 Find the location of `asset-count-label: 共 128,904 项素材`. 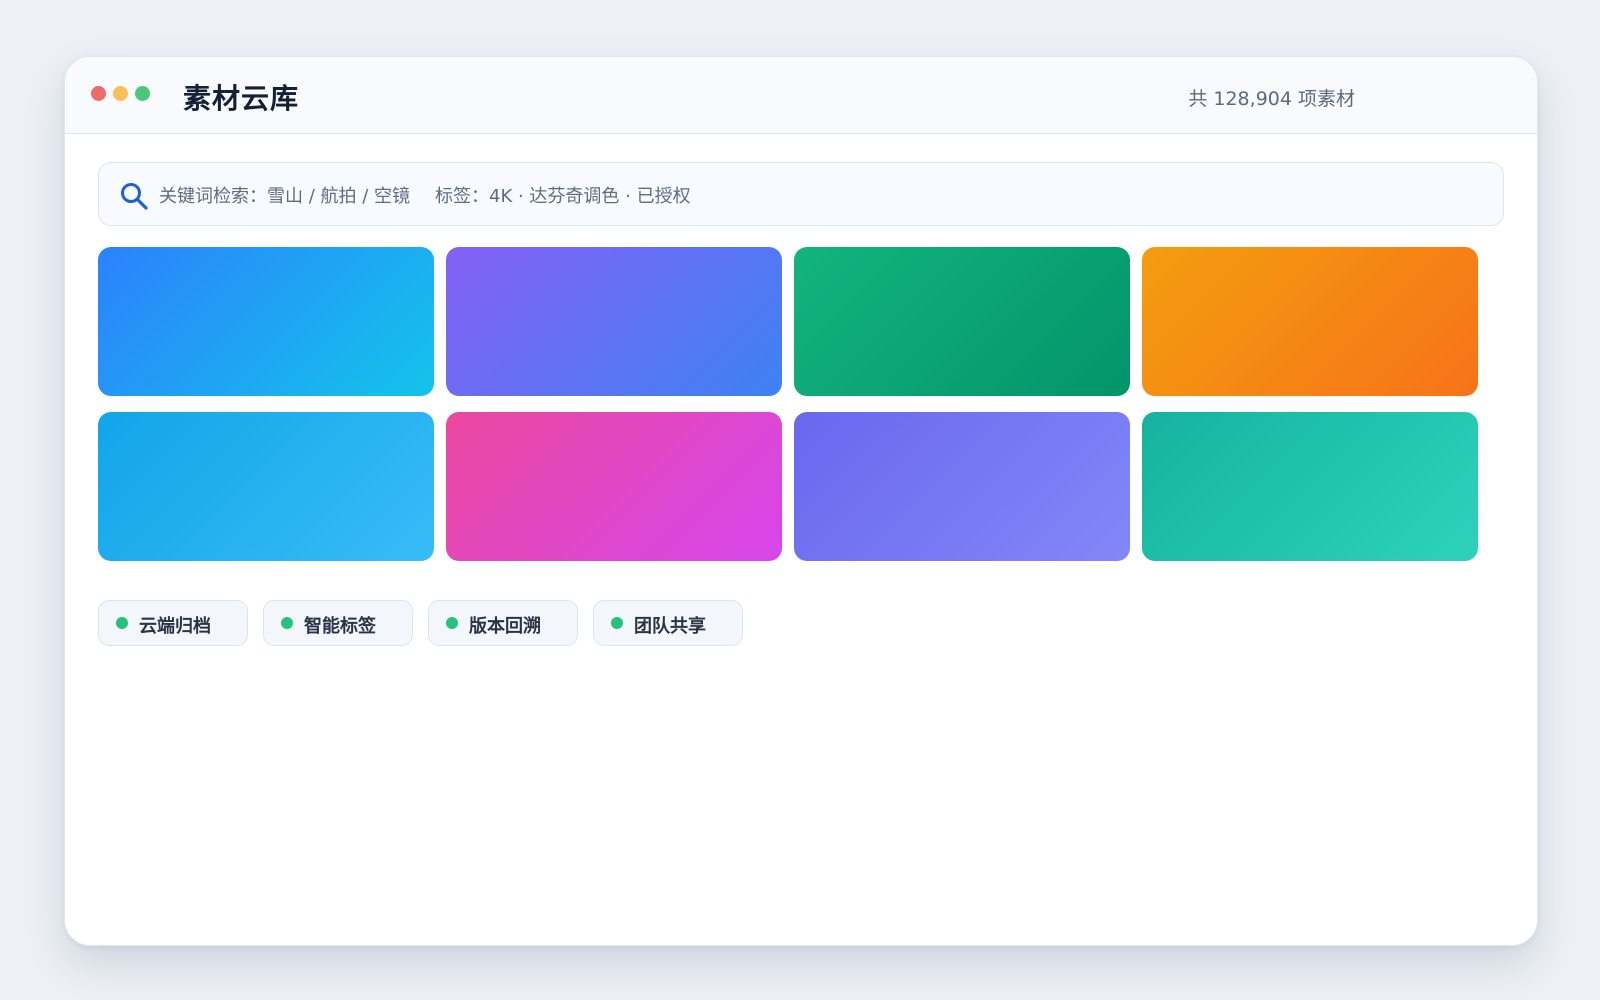

asset-count-label: 共 128,904 项素材 is located at coordinates (1271, 99).